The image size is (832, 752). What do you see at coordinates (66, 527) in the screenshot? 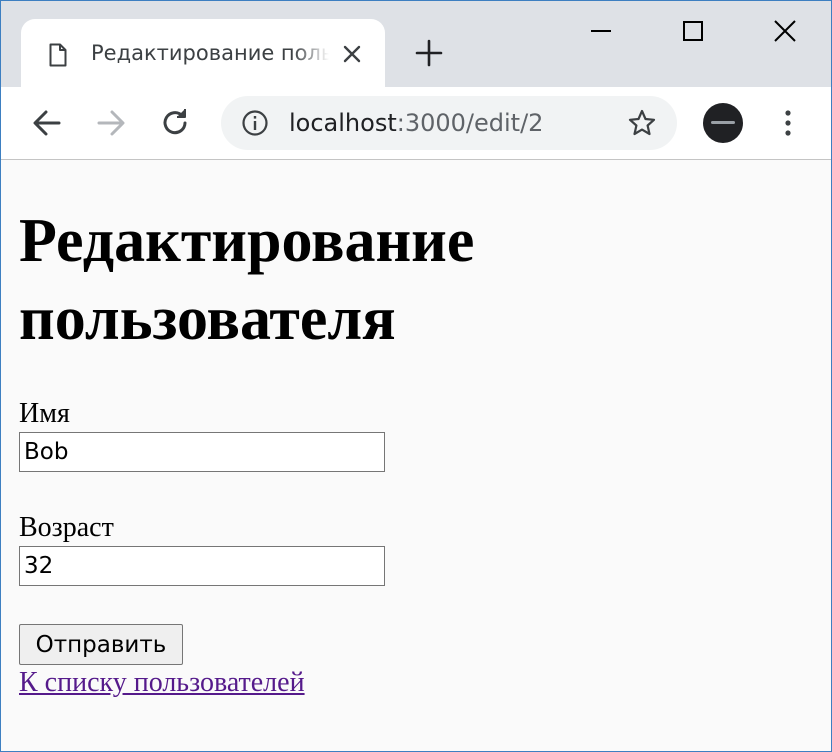
I see `age-label: Возраст` at bounding box center [66, 527].